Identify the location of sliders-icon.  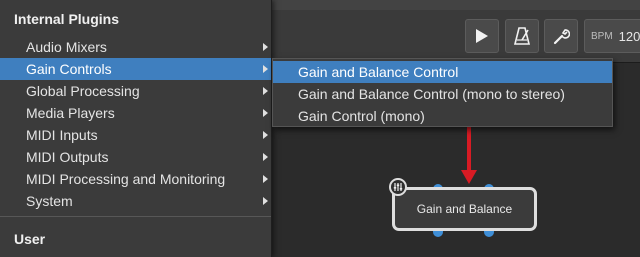
(398, 187).